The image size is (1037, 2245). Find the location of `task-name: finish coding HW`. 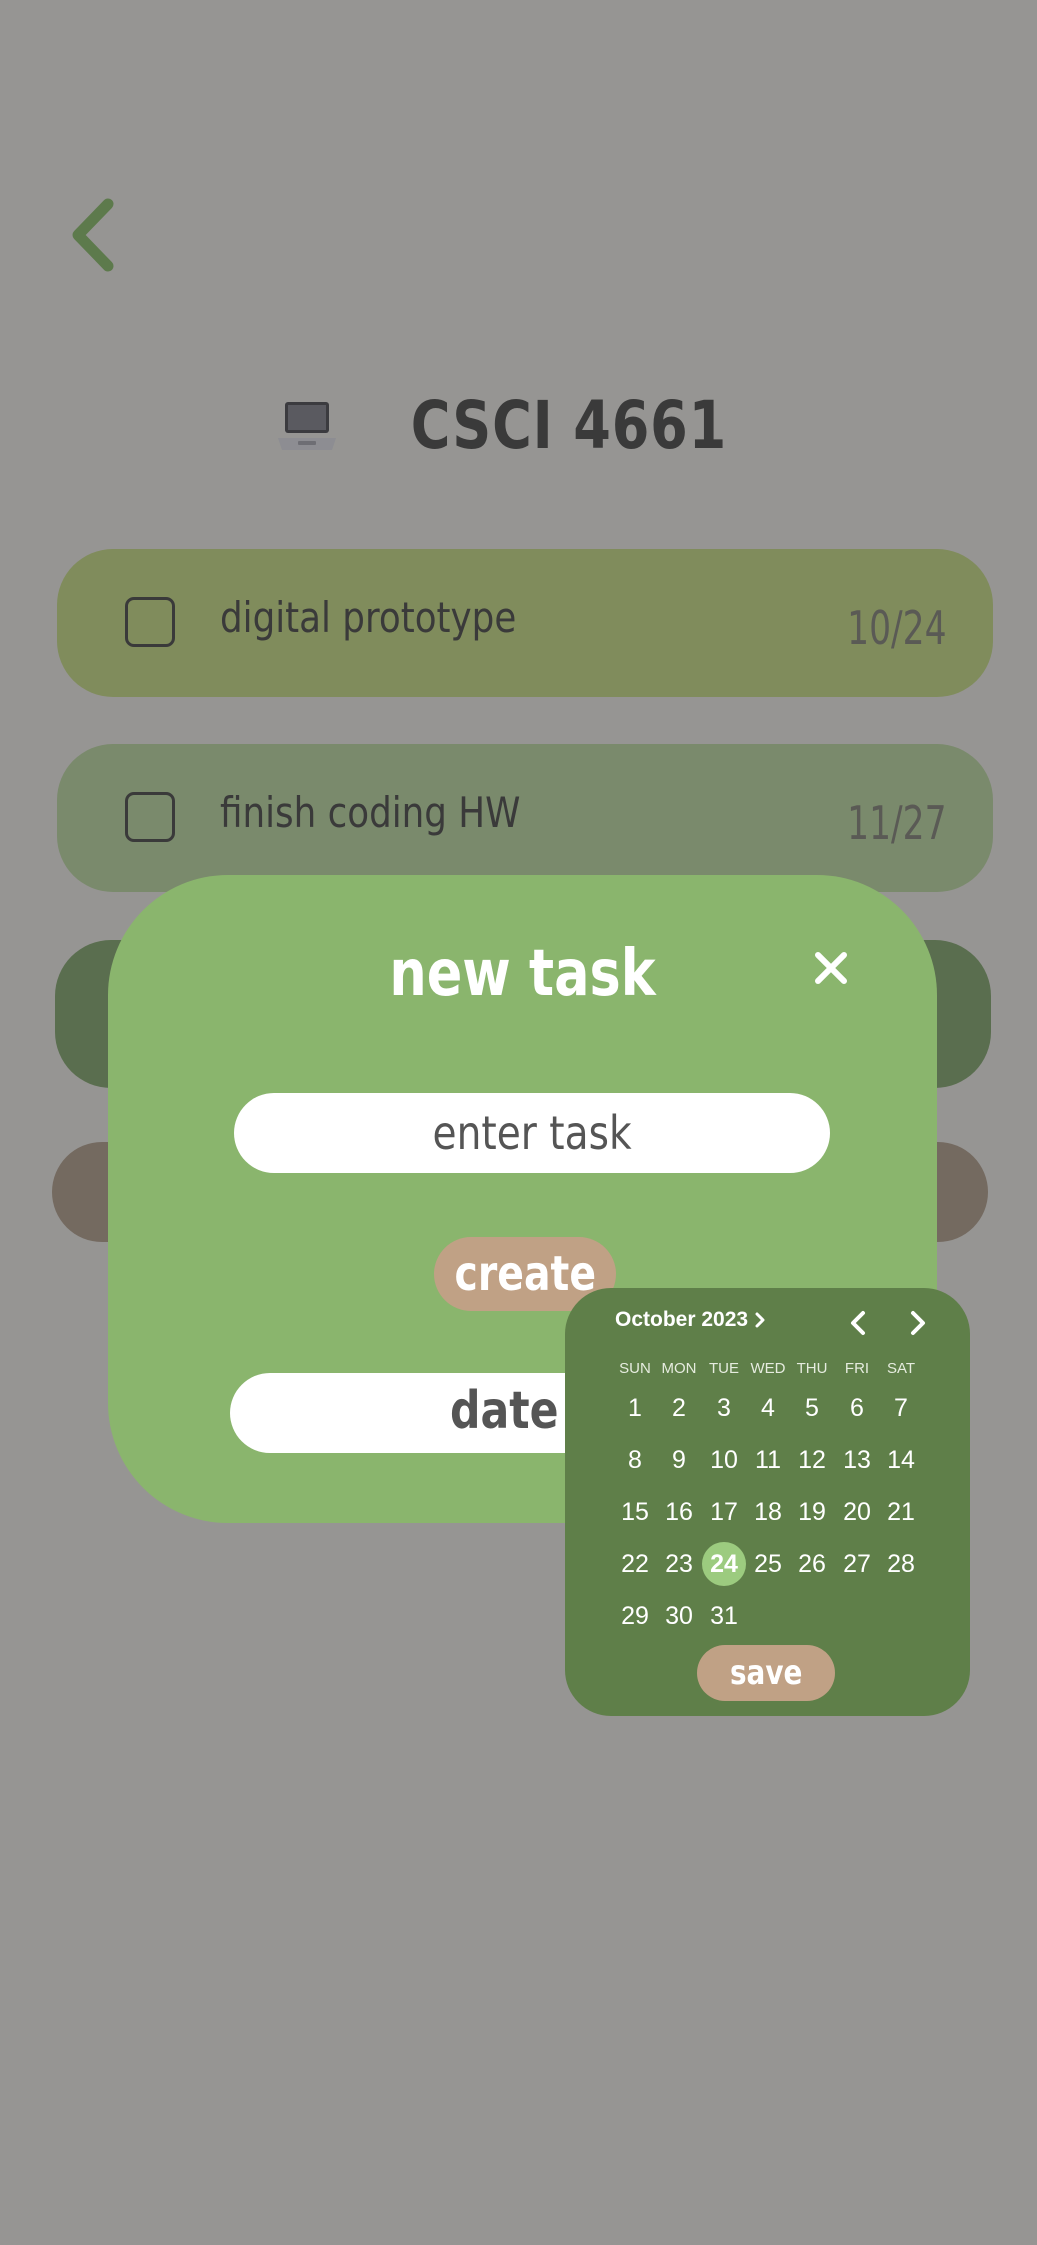

task-name: finish coding HW is located at coordinates (370, 812).